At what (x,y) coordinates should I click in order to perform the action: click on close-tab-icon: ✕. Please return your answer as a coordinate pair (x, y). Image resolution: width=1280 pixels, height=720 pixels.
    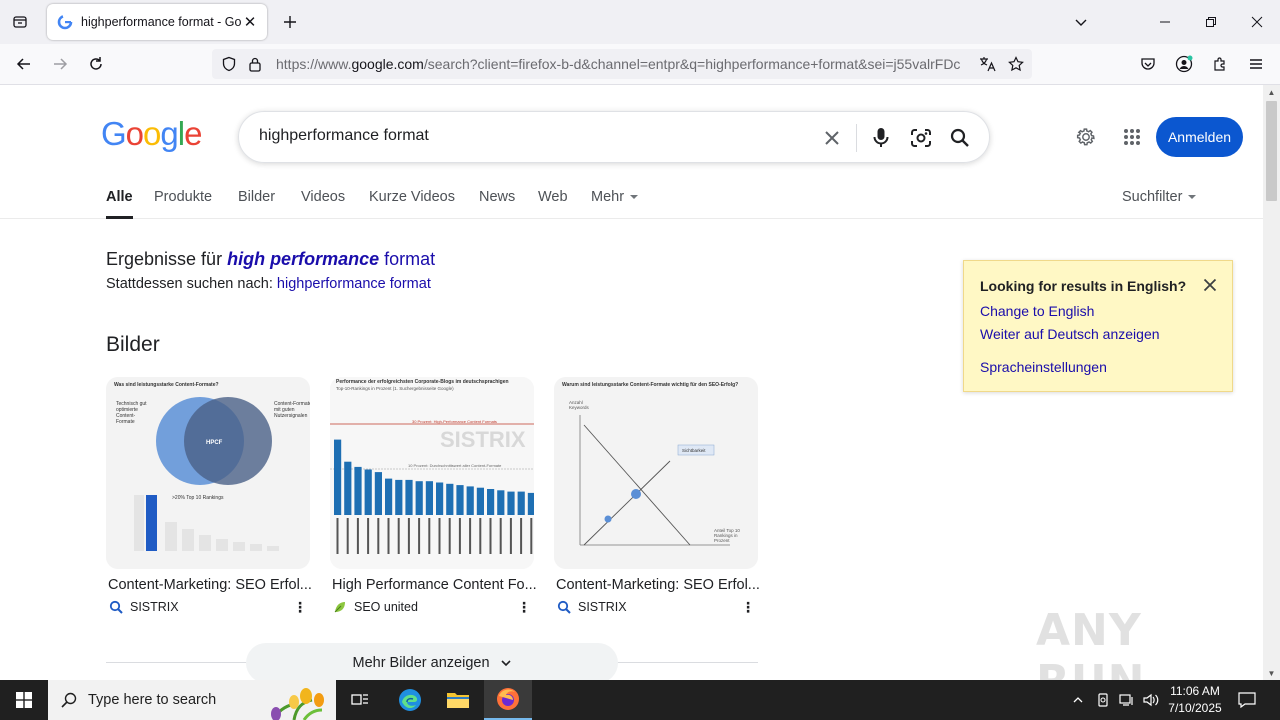
    Looking at the image, I should click on (250, 22).